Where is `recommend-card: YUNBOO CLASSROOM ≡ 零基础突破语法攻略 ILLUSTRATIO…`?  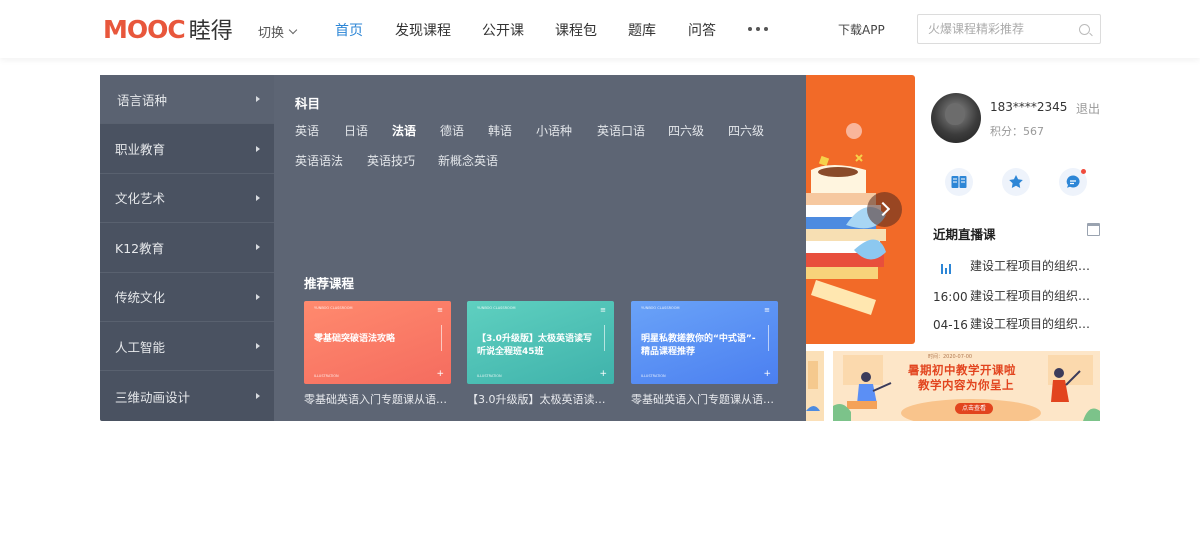 recommend-card: YUNBOO CLASSROOM ≡ 零基础突破语法攻略 ILLUSTRATIO… is located at coordinates (377, 354).